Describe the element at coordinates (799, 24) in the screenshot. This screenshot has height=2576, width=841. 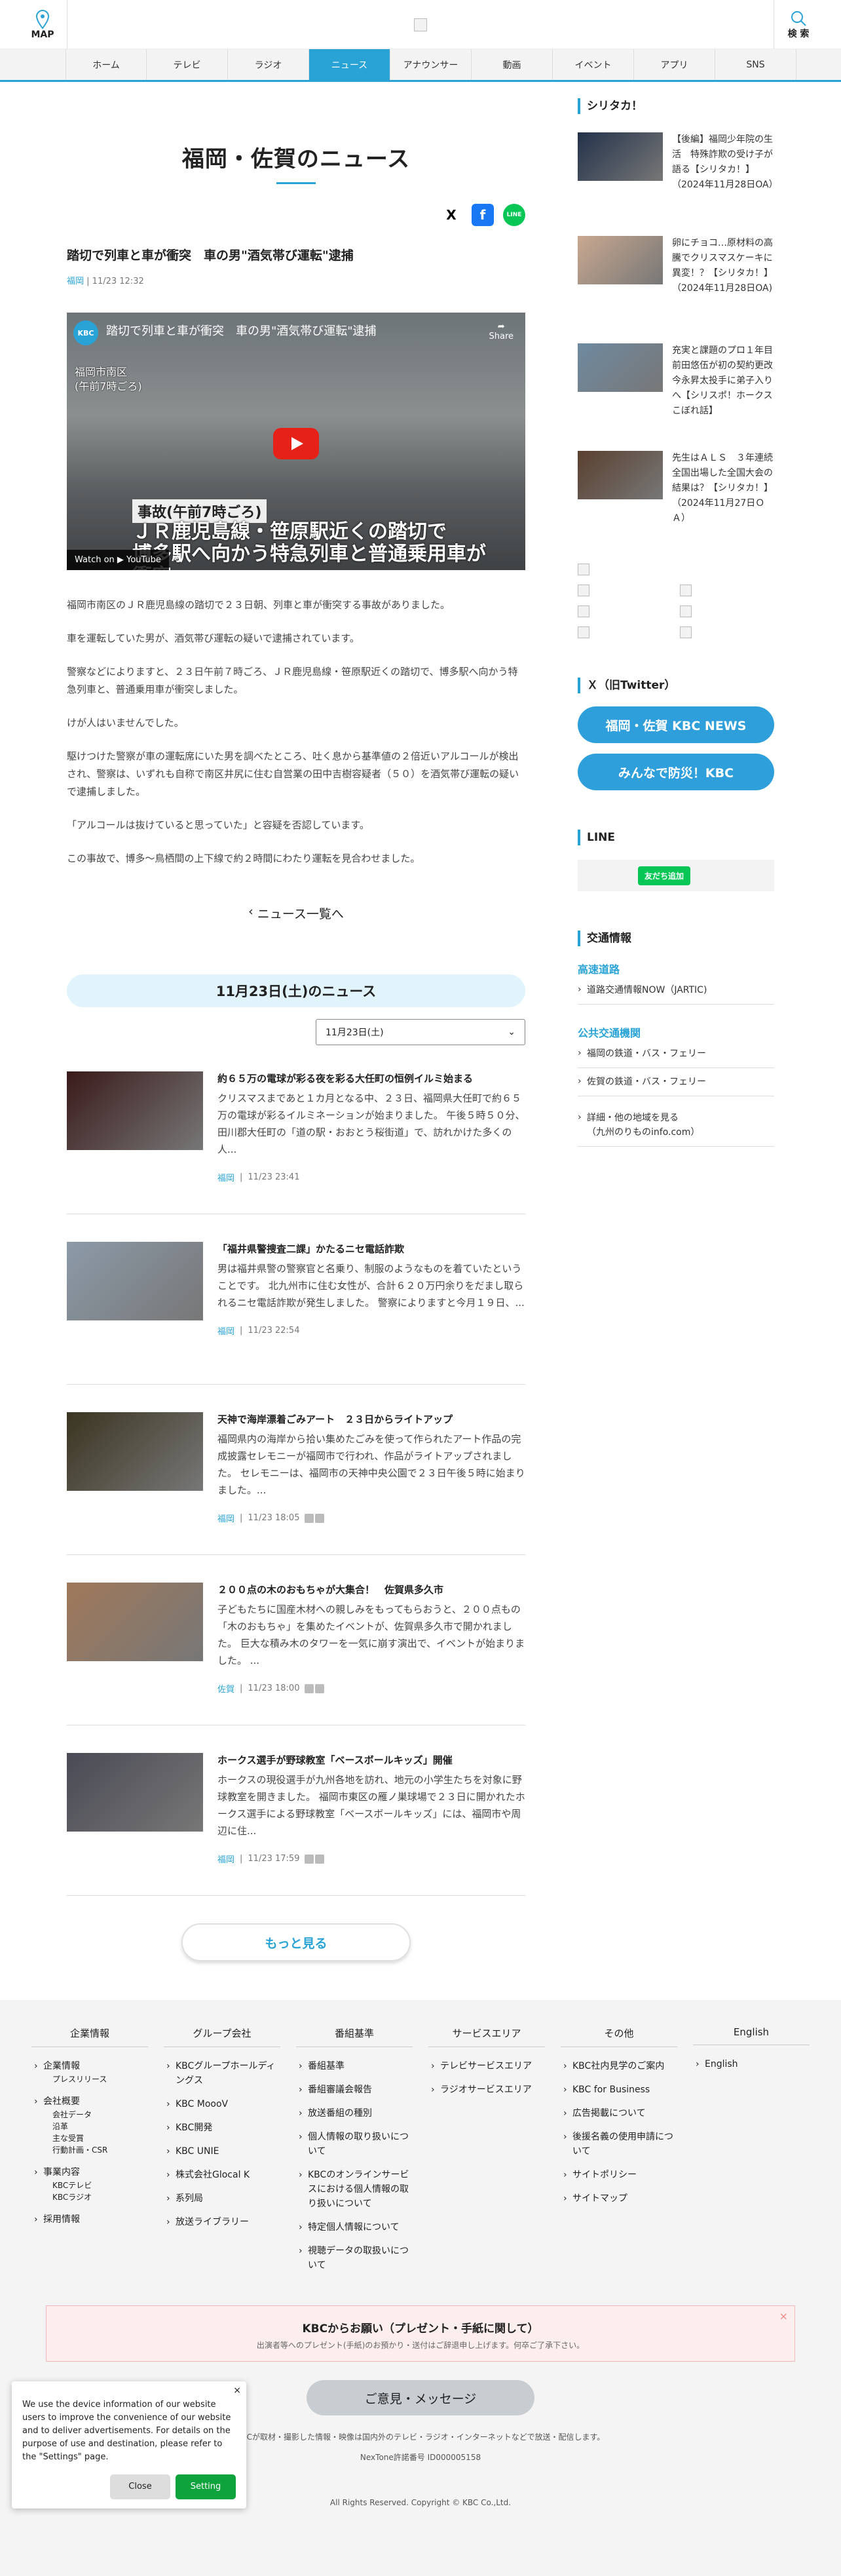
I see `search-button: 検 索` at that location.